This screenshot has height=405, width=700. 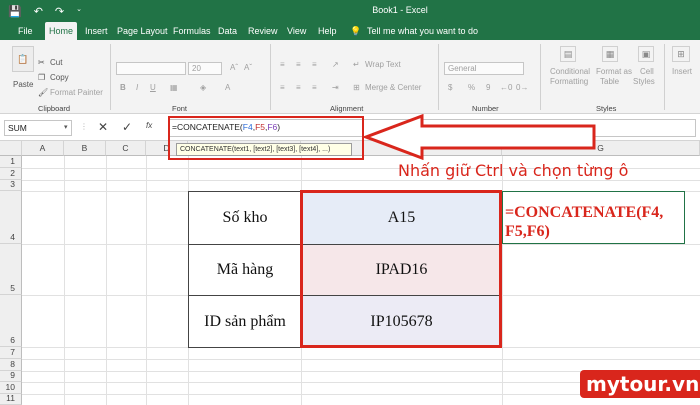 What do you see at coordinates (471, 87) in the screenshot?
I see `percent-button: %` at bounding box center [471, 87].